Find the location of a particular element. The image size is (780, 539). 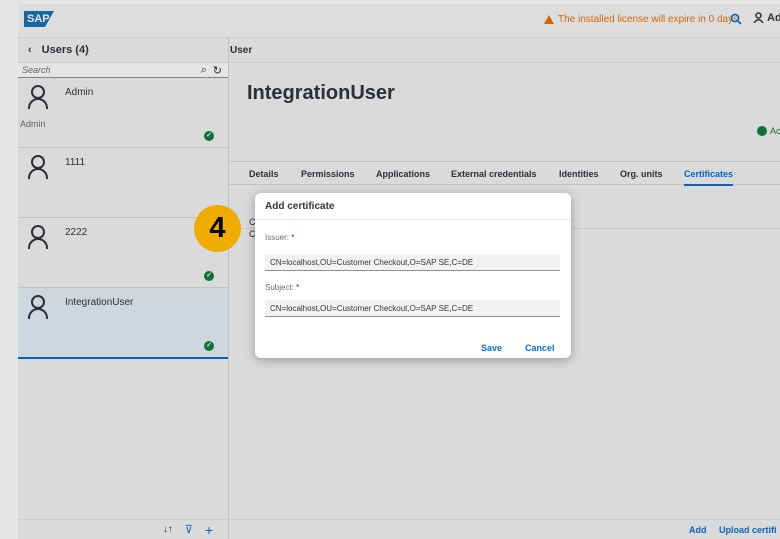

save-button: Save is located at coordinates (491, 348).